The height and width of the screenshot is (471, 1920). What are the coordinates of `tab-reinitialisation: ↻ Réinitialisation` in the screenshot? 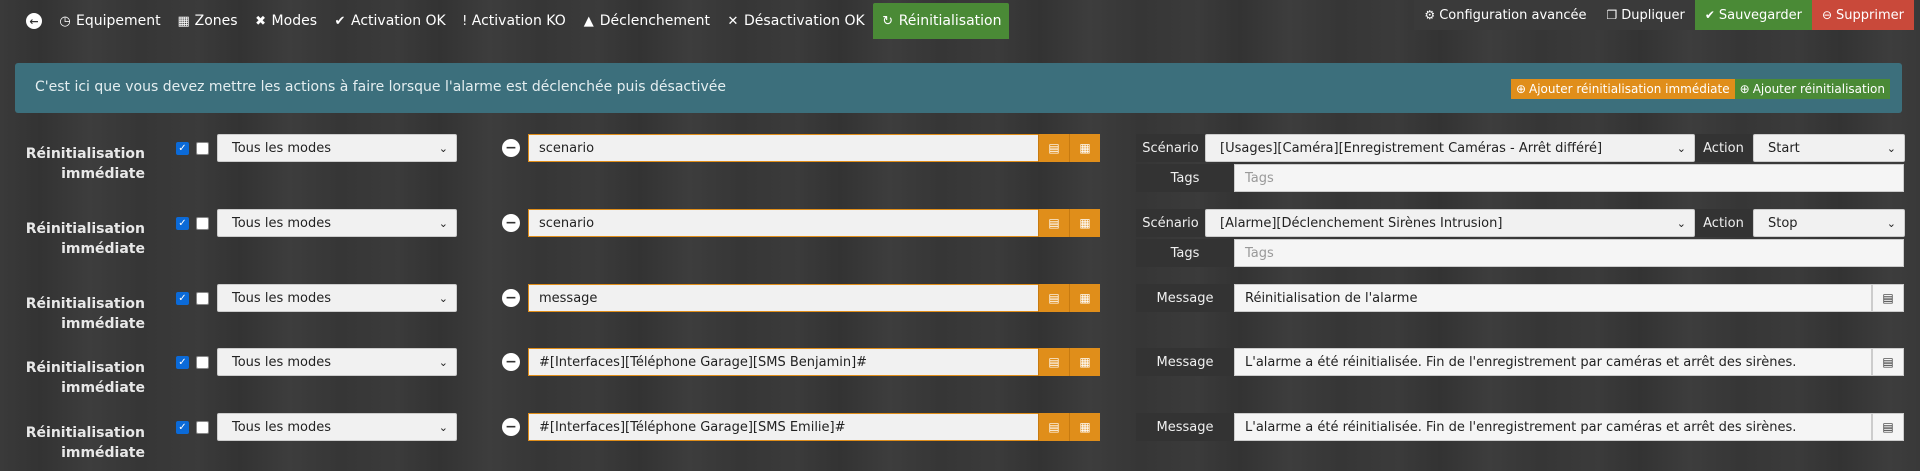 It's located at (941, 21).